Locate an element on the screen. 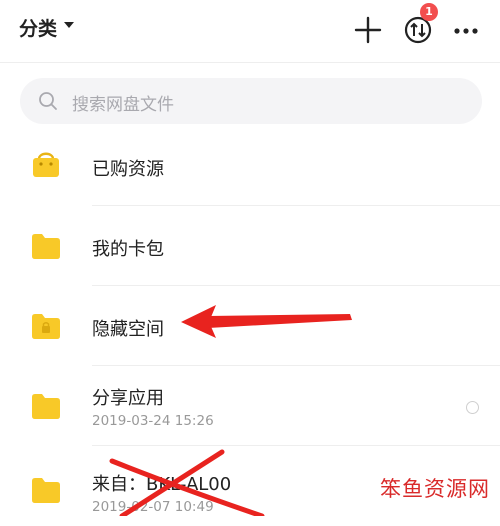  search-icon is located at coordinates (48, 101).